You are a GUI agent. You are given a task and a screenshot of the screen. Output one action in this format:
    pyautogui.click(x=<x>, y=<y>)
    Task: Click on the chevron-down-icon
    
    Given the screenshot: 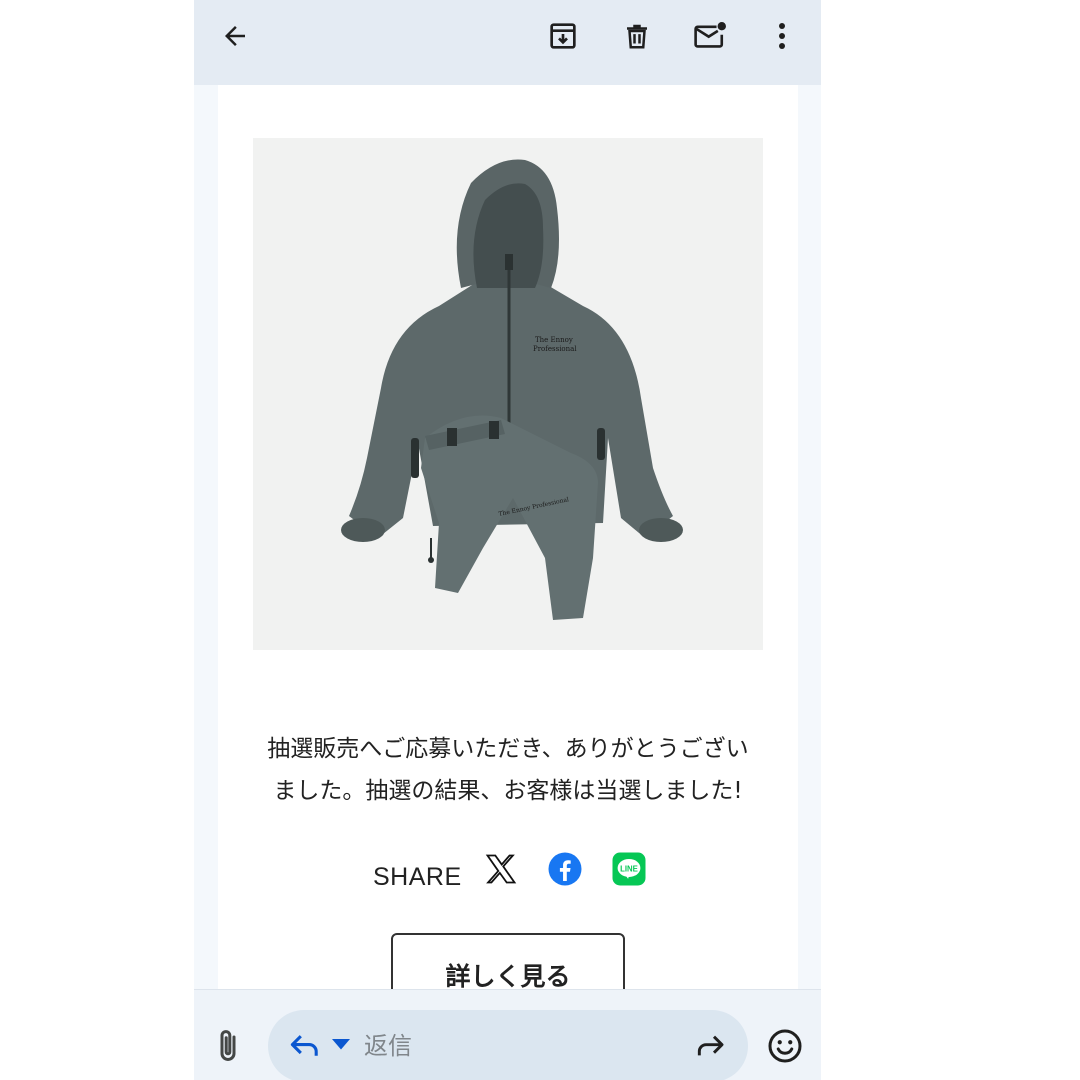 What is the action you would take?
    pyautogui.click(x=341, y=1045)
    